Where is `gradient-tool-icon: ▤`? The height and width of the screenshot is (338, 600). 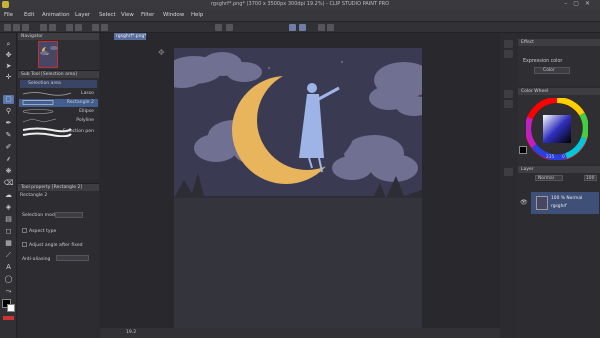 gradient-tool-icon: ▤ is located at coordinates (8, 219).